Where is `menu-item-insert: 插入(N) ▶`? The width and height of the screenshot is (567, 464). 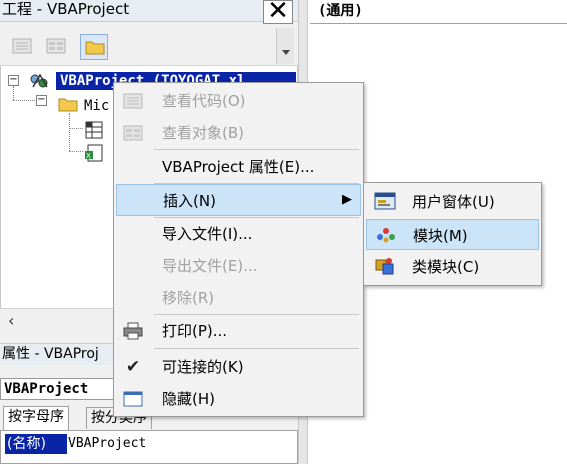
menu-item-insert: 插入(N) ▶ is located at coordinates (238, 200).